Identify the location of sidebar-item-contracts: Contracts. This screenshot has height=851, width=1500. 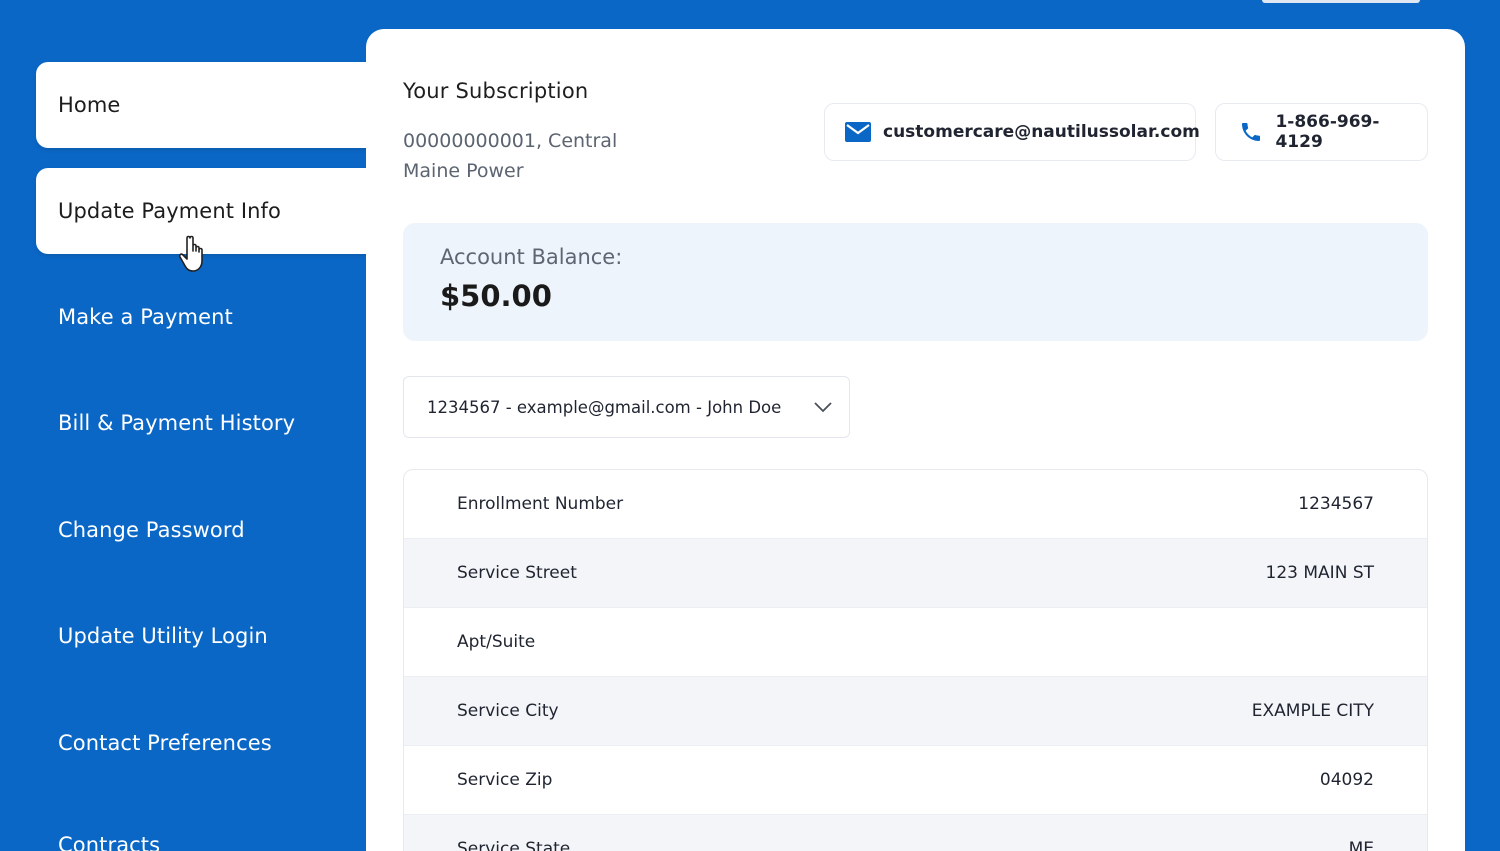
(206, 826).